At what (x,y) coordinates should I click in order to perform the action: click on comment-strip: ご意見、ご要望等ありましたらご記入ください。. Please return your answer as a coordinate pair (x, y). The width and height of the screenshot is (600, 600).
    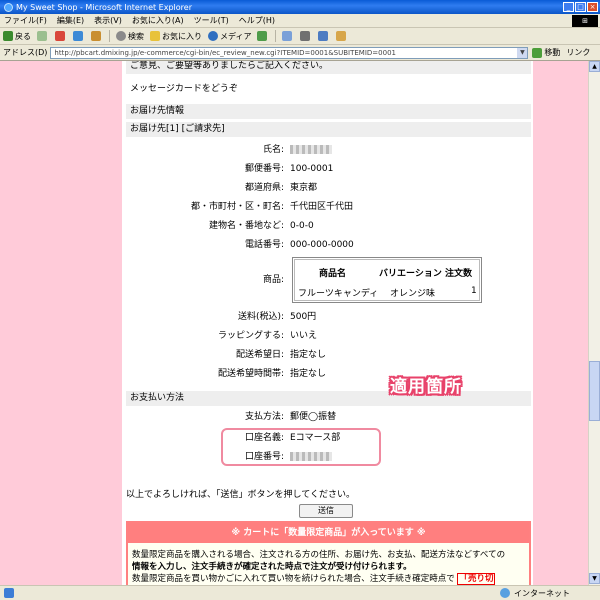
    Looking at the image, I should click on (328, 67).